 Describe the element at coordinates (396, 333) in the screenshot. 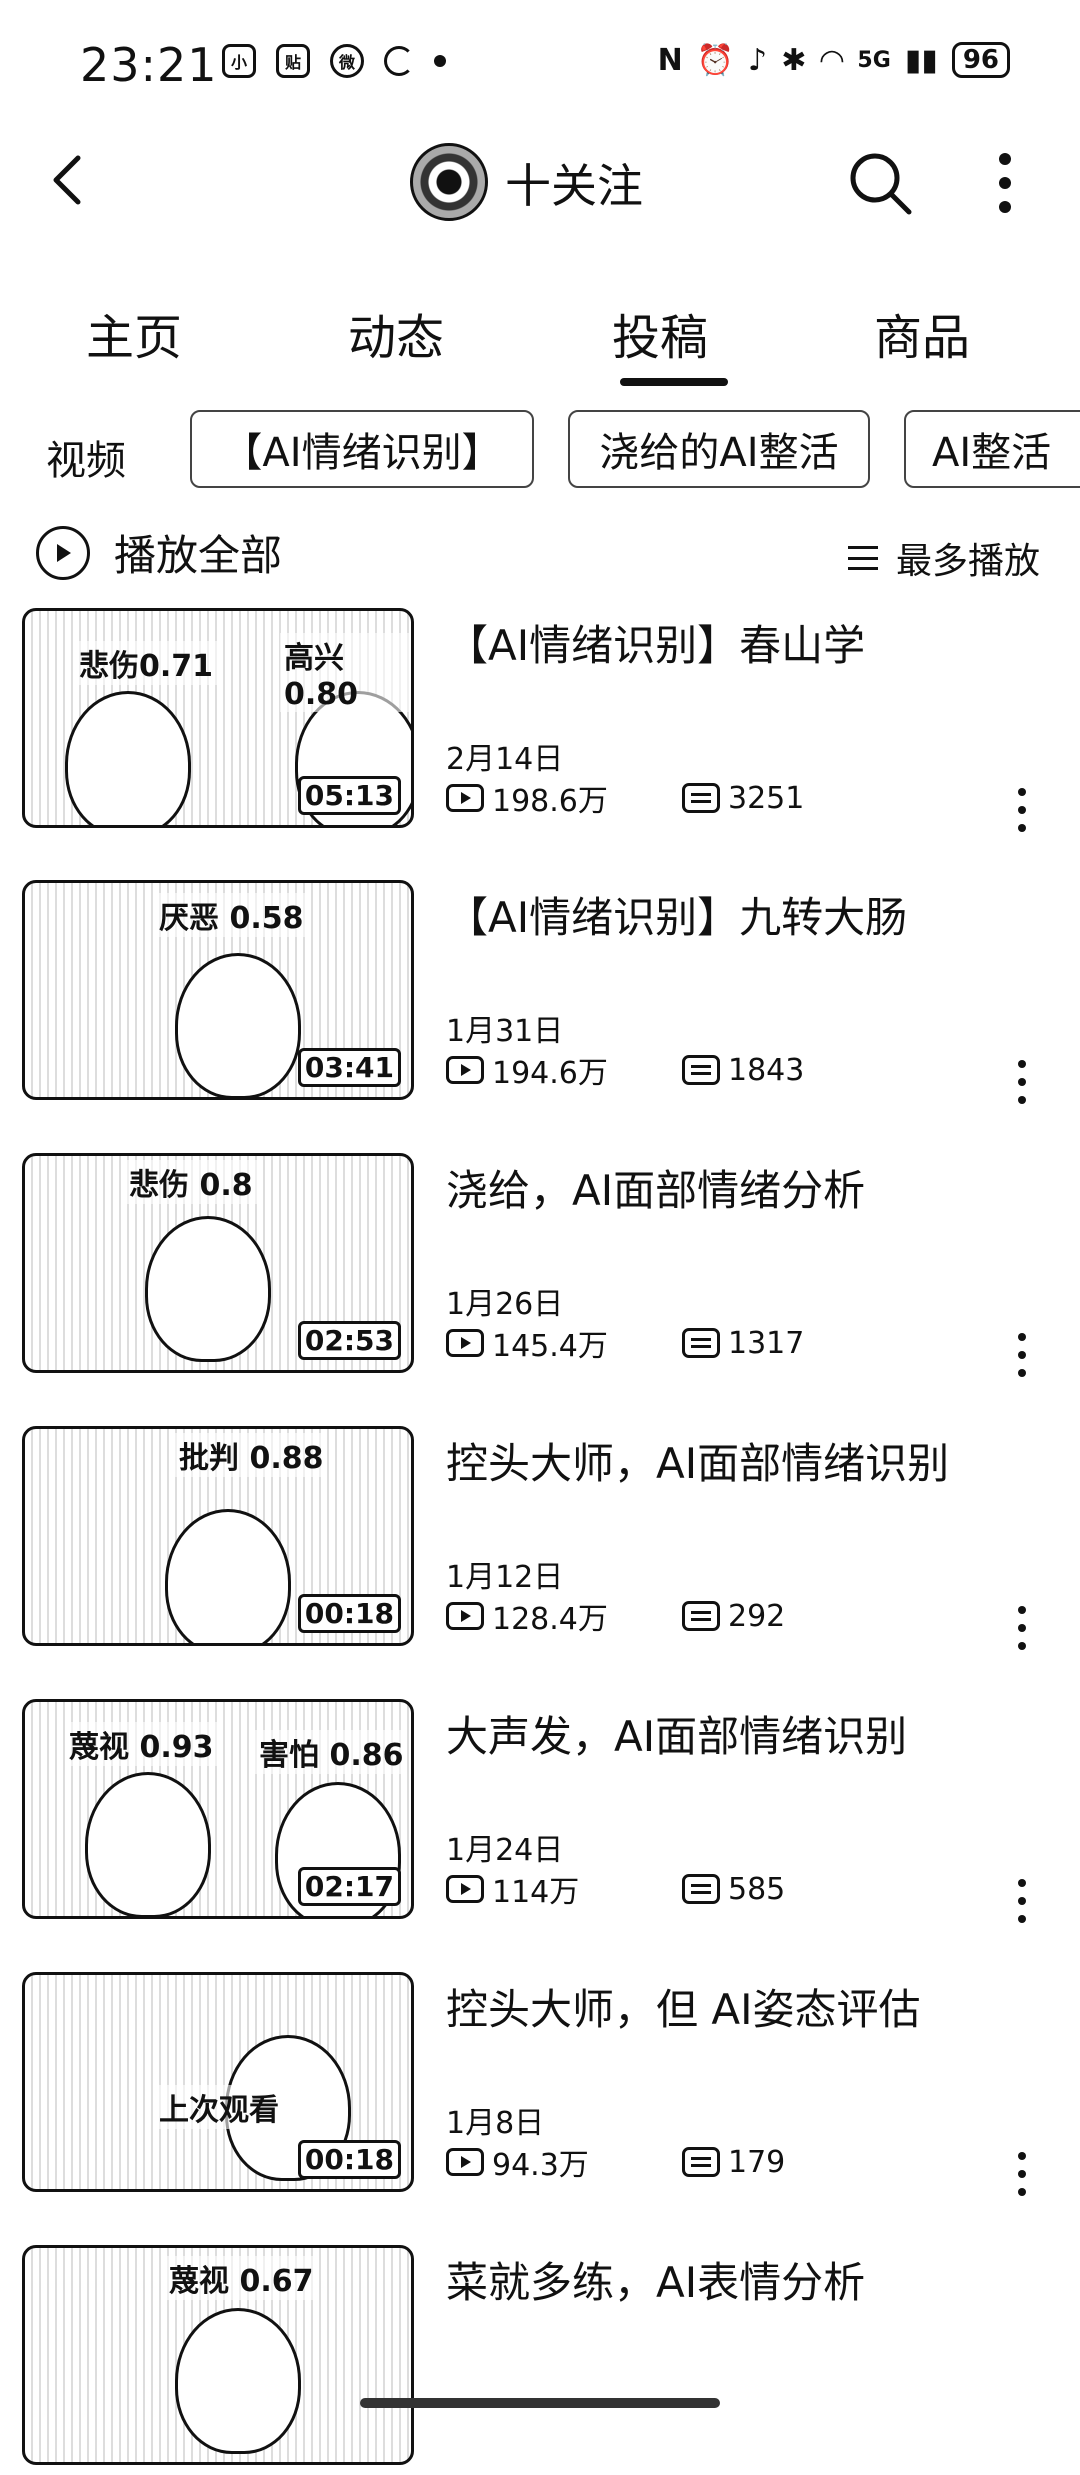

I see `tab-dynamics: 动态` at that location.